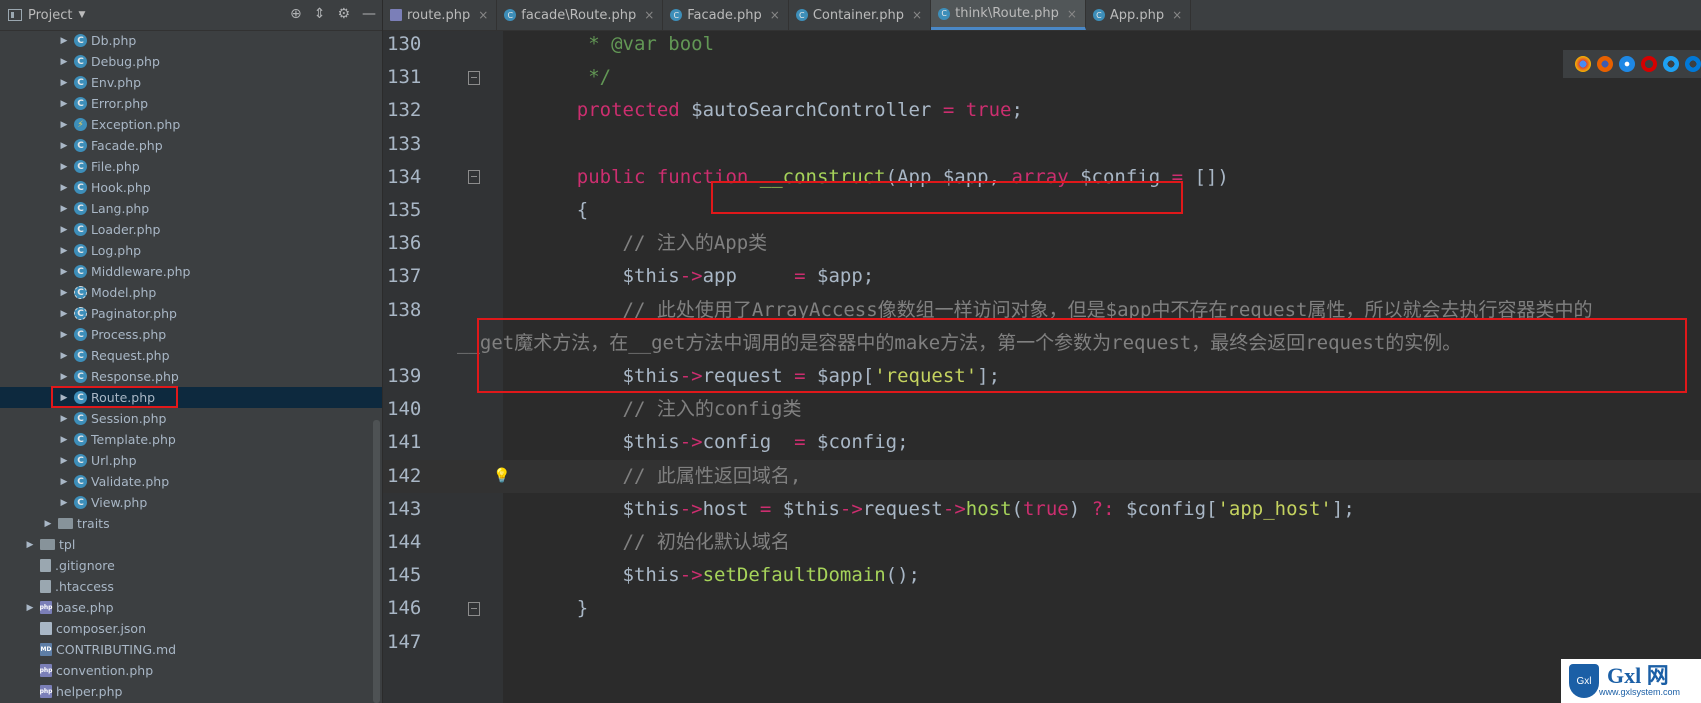  I want to click on editor-tab: route.php ×, so click(440, 15).